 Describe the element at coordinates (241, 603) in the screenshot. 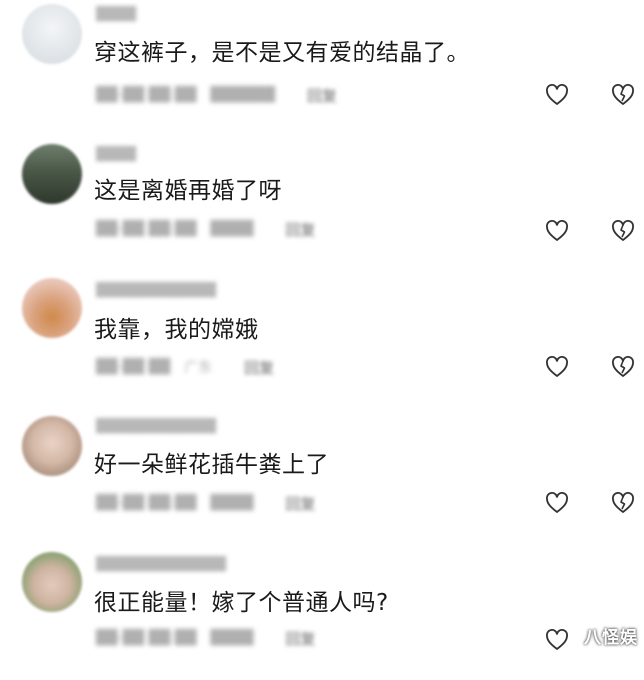

I see `comment-text: 很正能量！嫁了个普通人吗?` at that location.